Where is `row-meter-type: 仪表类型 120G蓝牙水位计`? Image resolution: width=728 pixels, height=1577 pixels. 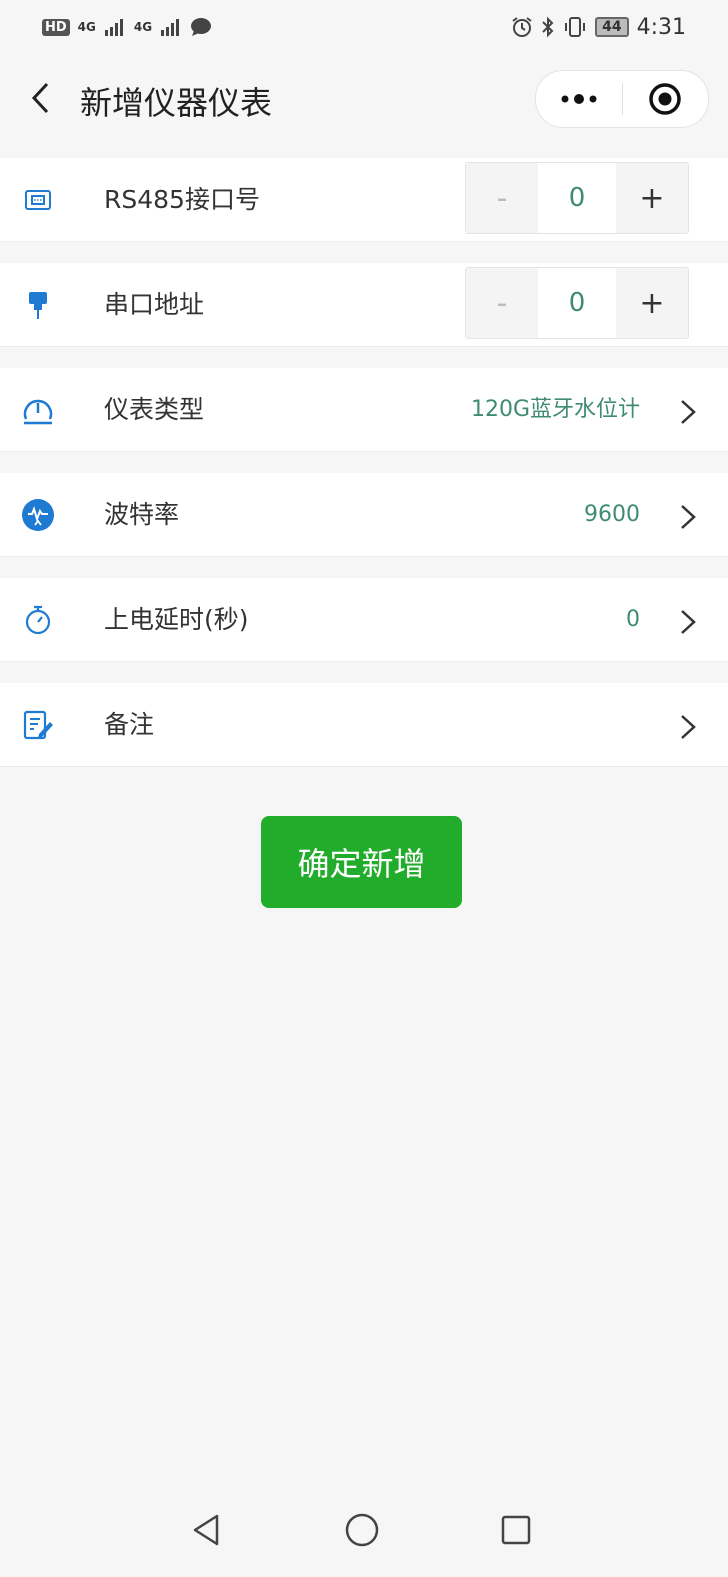 row-meter-type: 仪表类型 120G蓝牙水位计 is located at coordinates (364, 410).